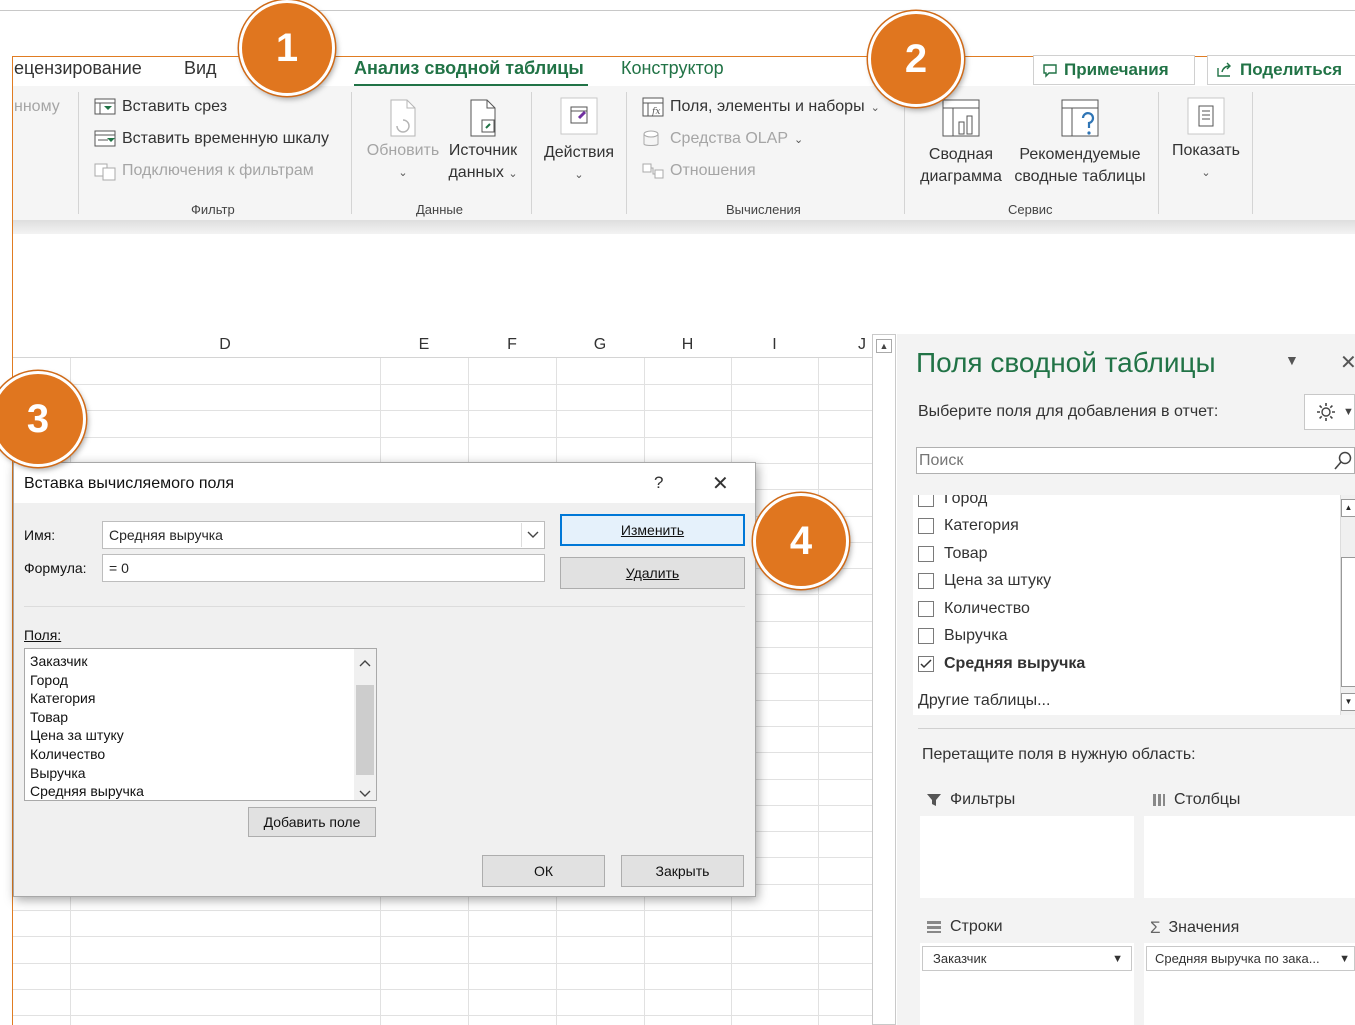  Describe the element at coordinates (1128, 582) in the screenshot. I see `field-list-item: Цена за штуку` at that location.